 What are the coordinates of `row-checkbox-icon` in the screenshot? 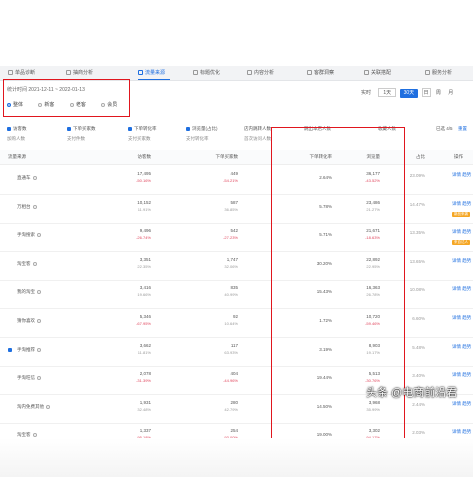 It's located at (10, 349).